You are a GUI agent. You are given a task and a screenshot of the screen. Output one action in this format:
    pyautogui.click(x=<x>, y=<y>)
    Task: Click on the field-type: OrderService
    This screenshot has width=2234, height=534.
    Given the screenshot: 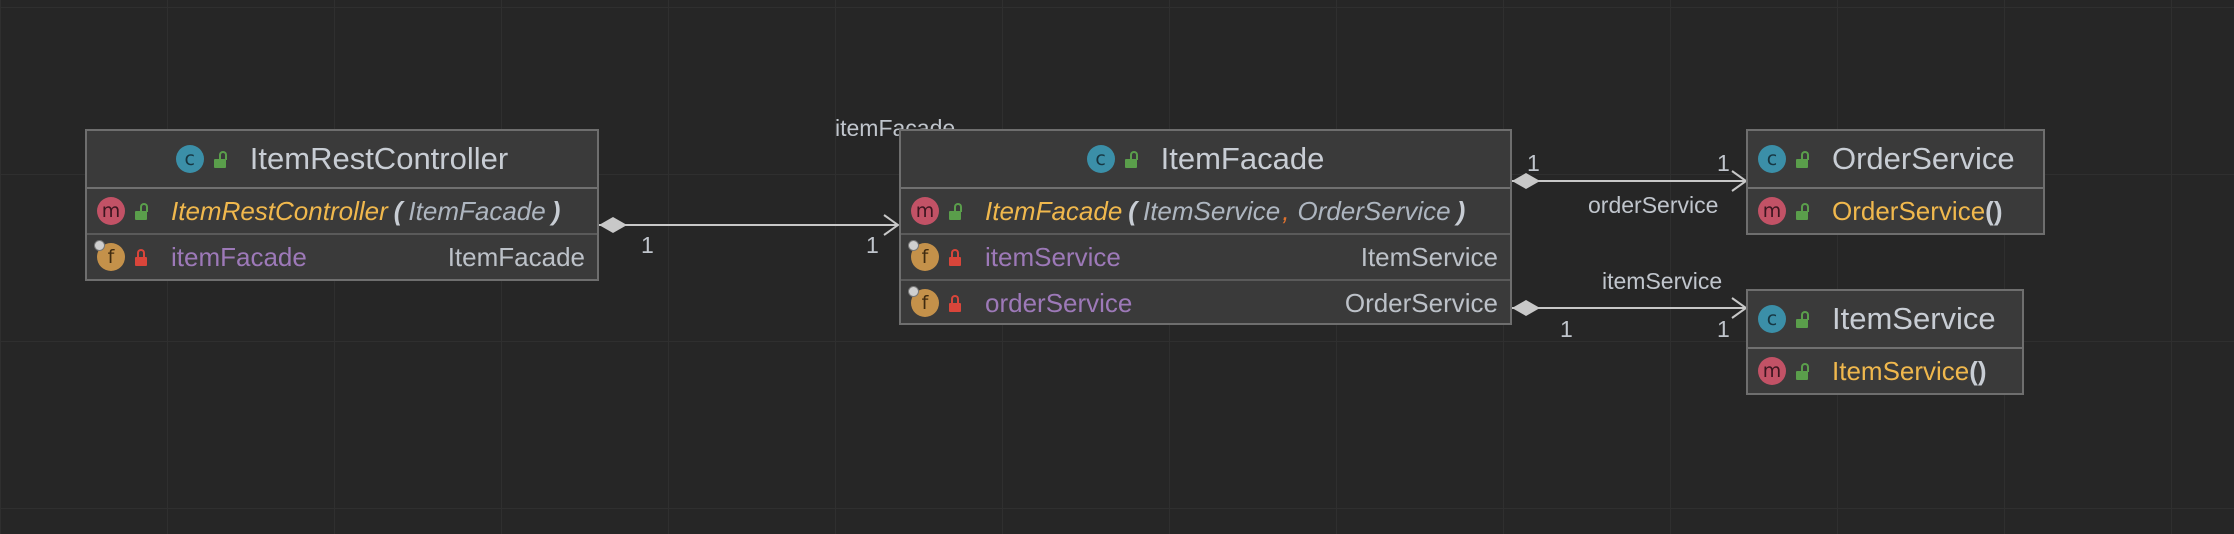 What is the action you would take?
    pyautogui.click(x=1421, y=302)
    